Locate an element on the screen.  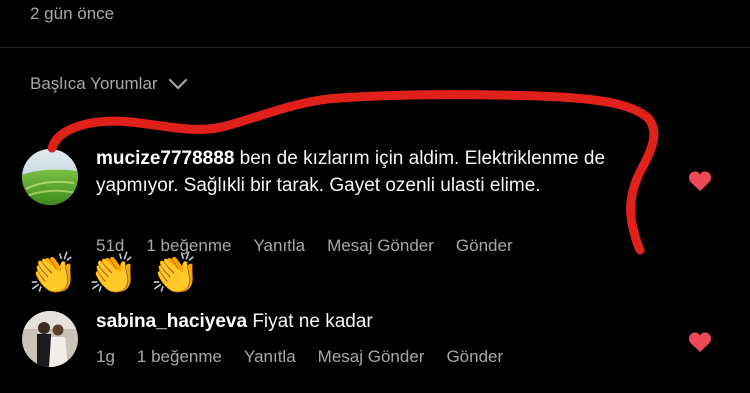
grass-field-avatar is located at coordinates (50, 177).